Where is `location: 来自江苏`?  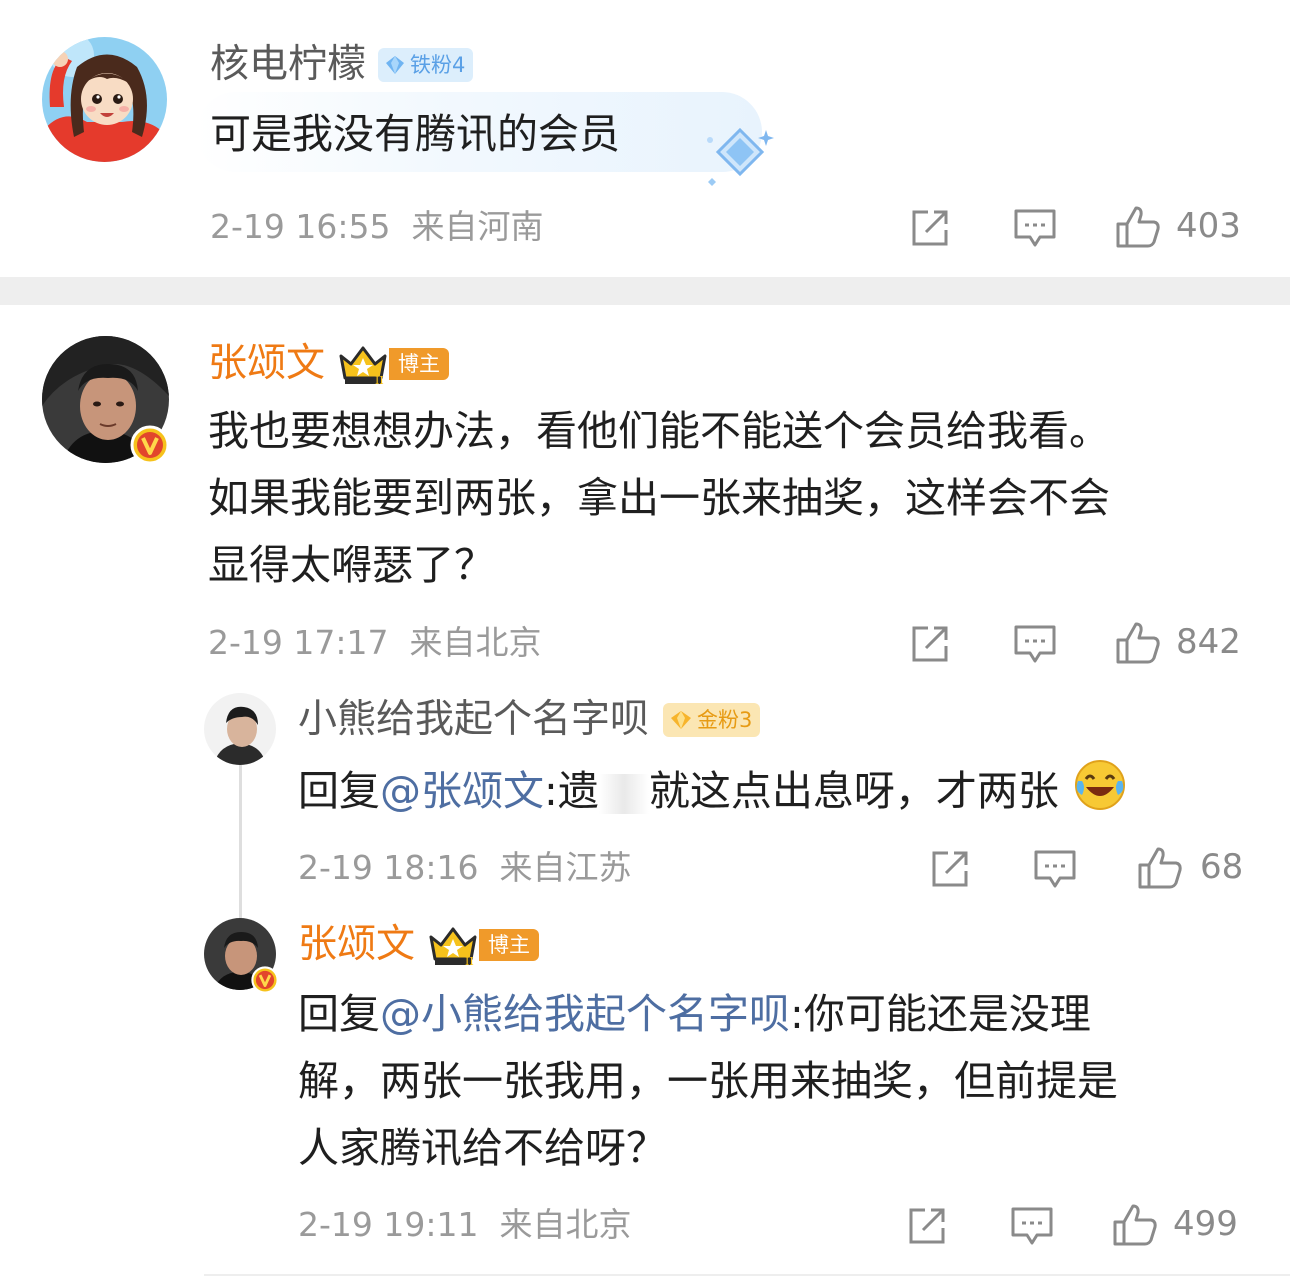 location: 来自江苏 is located at coordinates (565, 867).